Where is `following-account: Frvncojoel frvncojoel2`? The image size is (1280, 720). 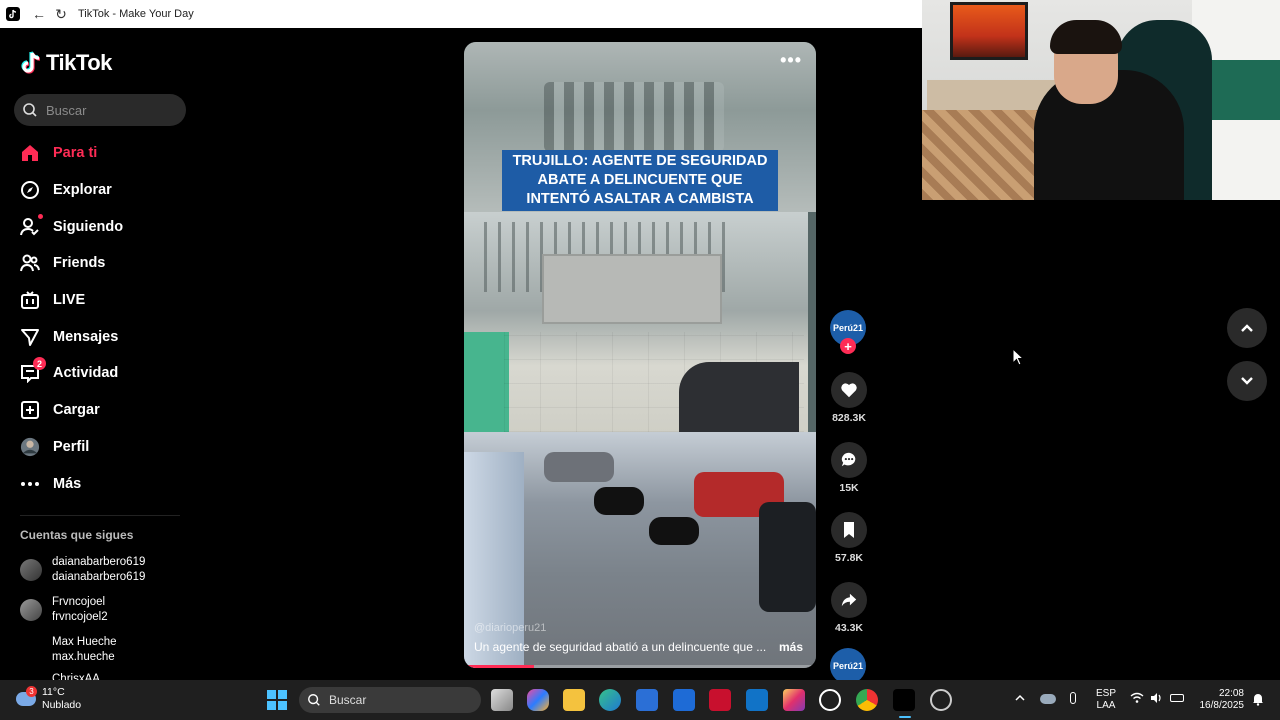 following-account: Frvncojoel frvncojoel2 is located at coordinates (105, 610).